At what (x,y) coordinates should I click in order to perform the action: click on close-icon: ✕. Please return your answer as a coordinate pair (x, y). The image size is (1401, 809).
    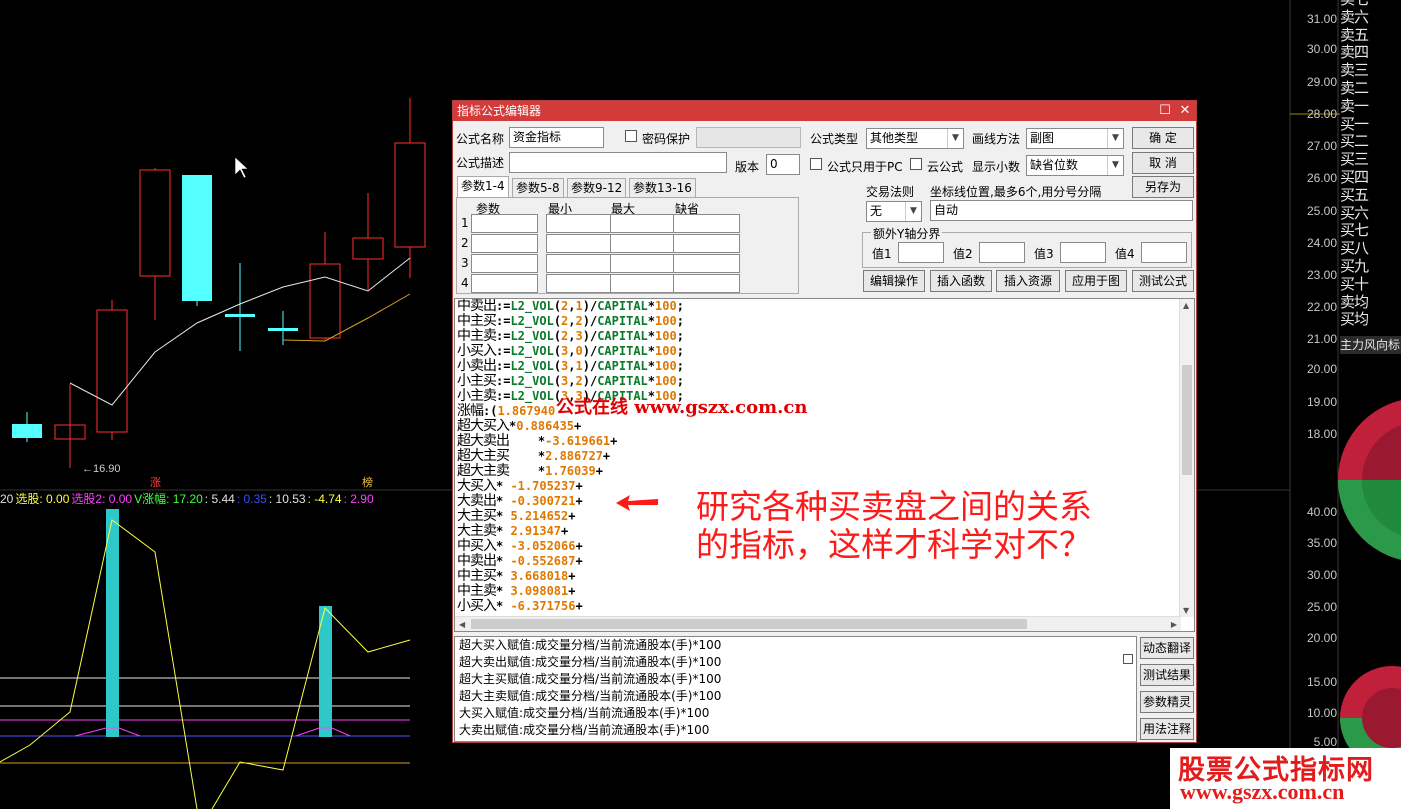
    Looking at the image, I should click on (1185, 111).